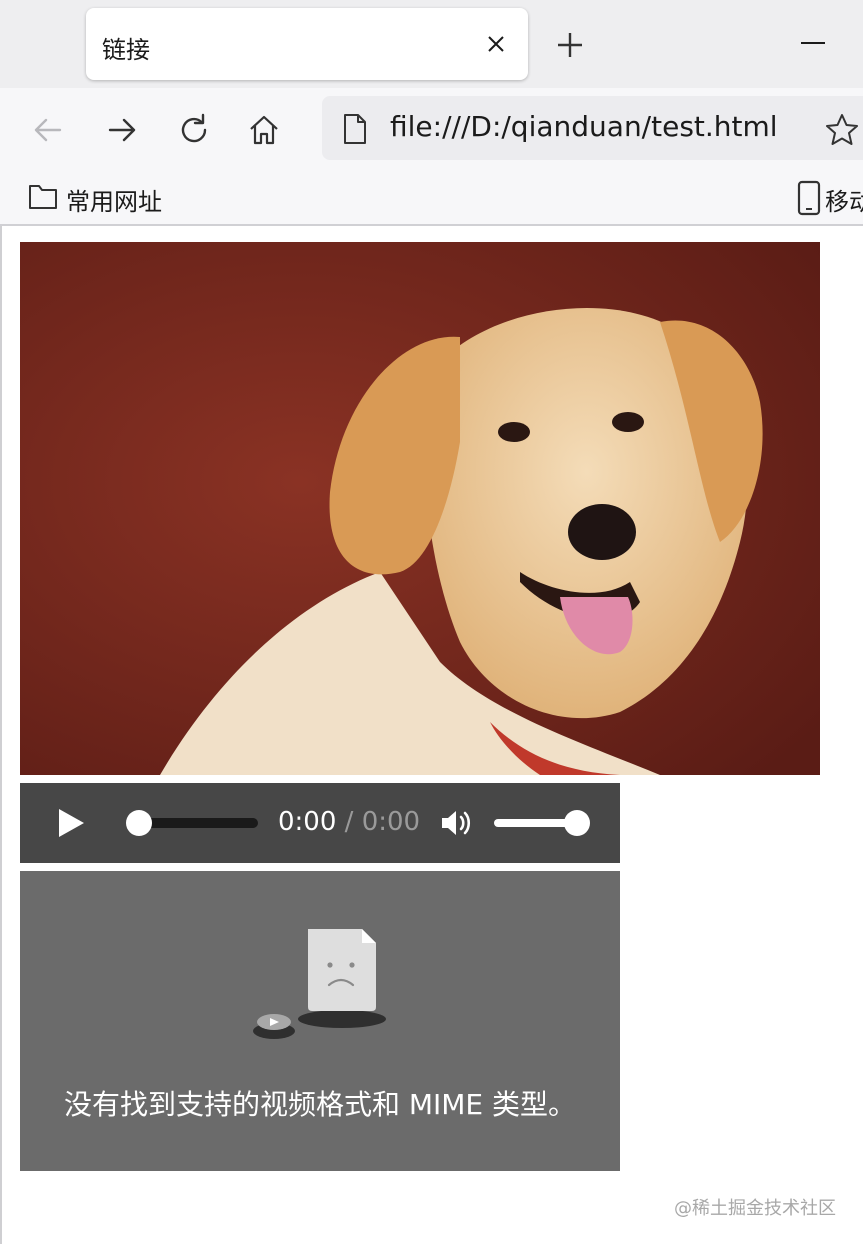 The width and height of the screenshot is (863, 1244). What do you see at coordinates (456, 823) in the screenshot?
I see `volume-icon` at bounding box center [456, 823].